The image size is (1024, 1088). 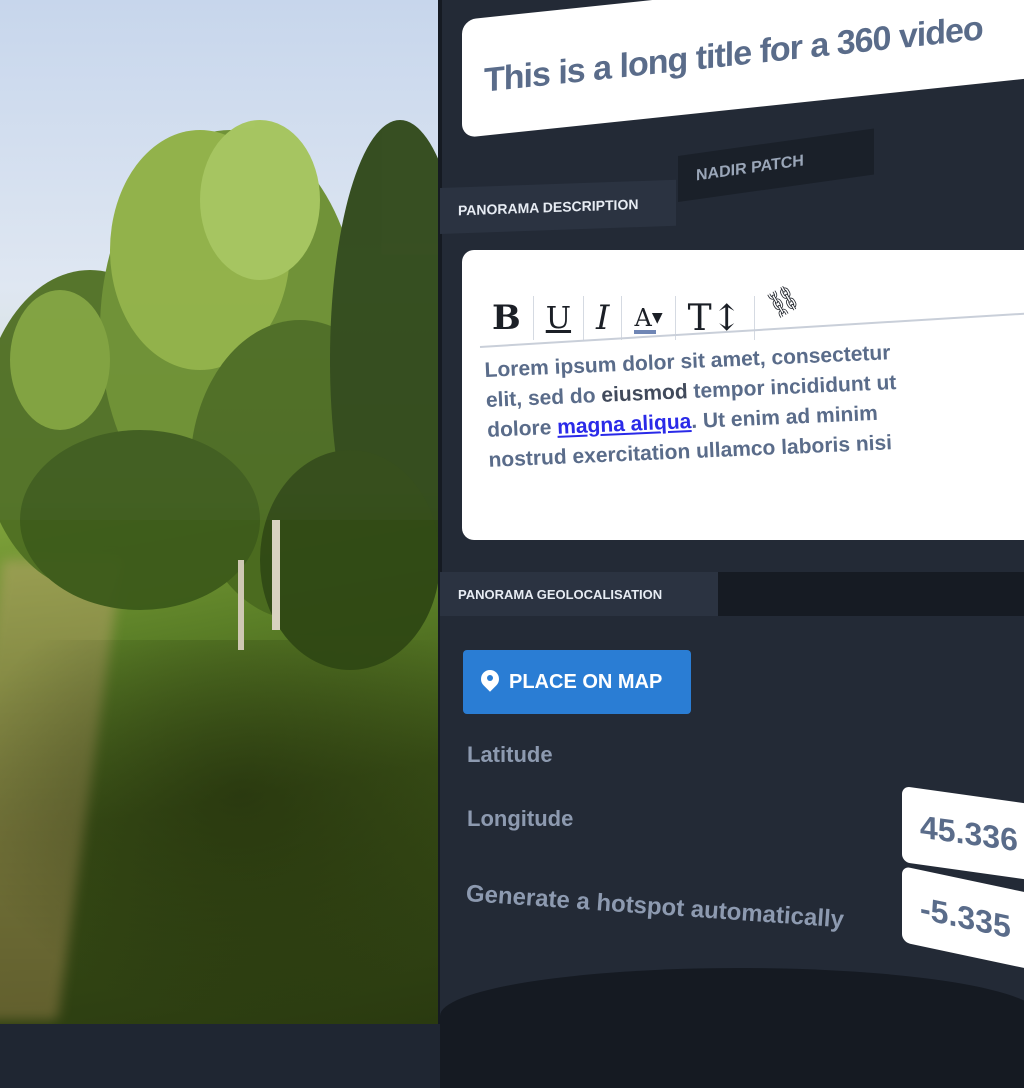 I want to click on latitude-label: Latitude, so click(x=510, y=754).